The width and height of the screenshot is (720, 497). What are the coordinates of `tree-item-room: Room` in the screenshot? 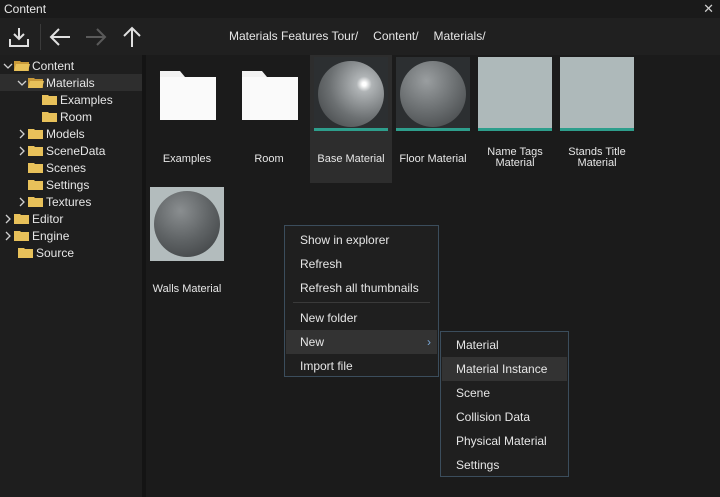 It's located at (71, 116).